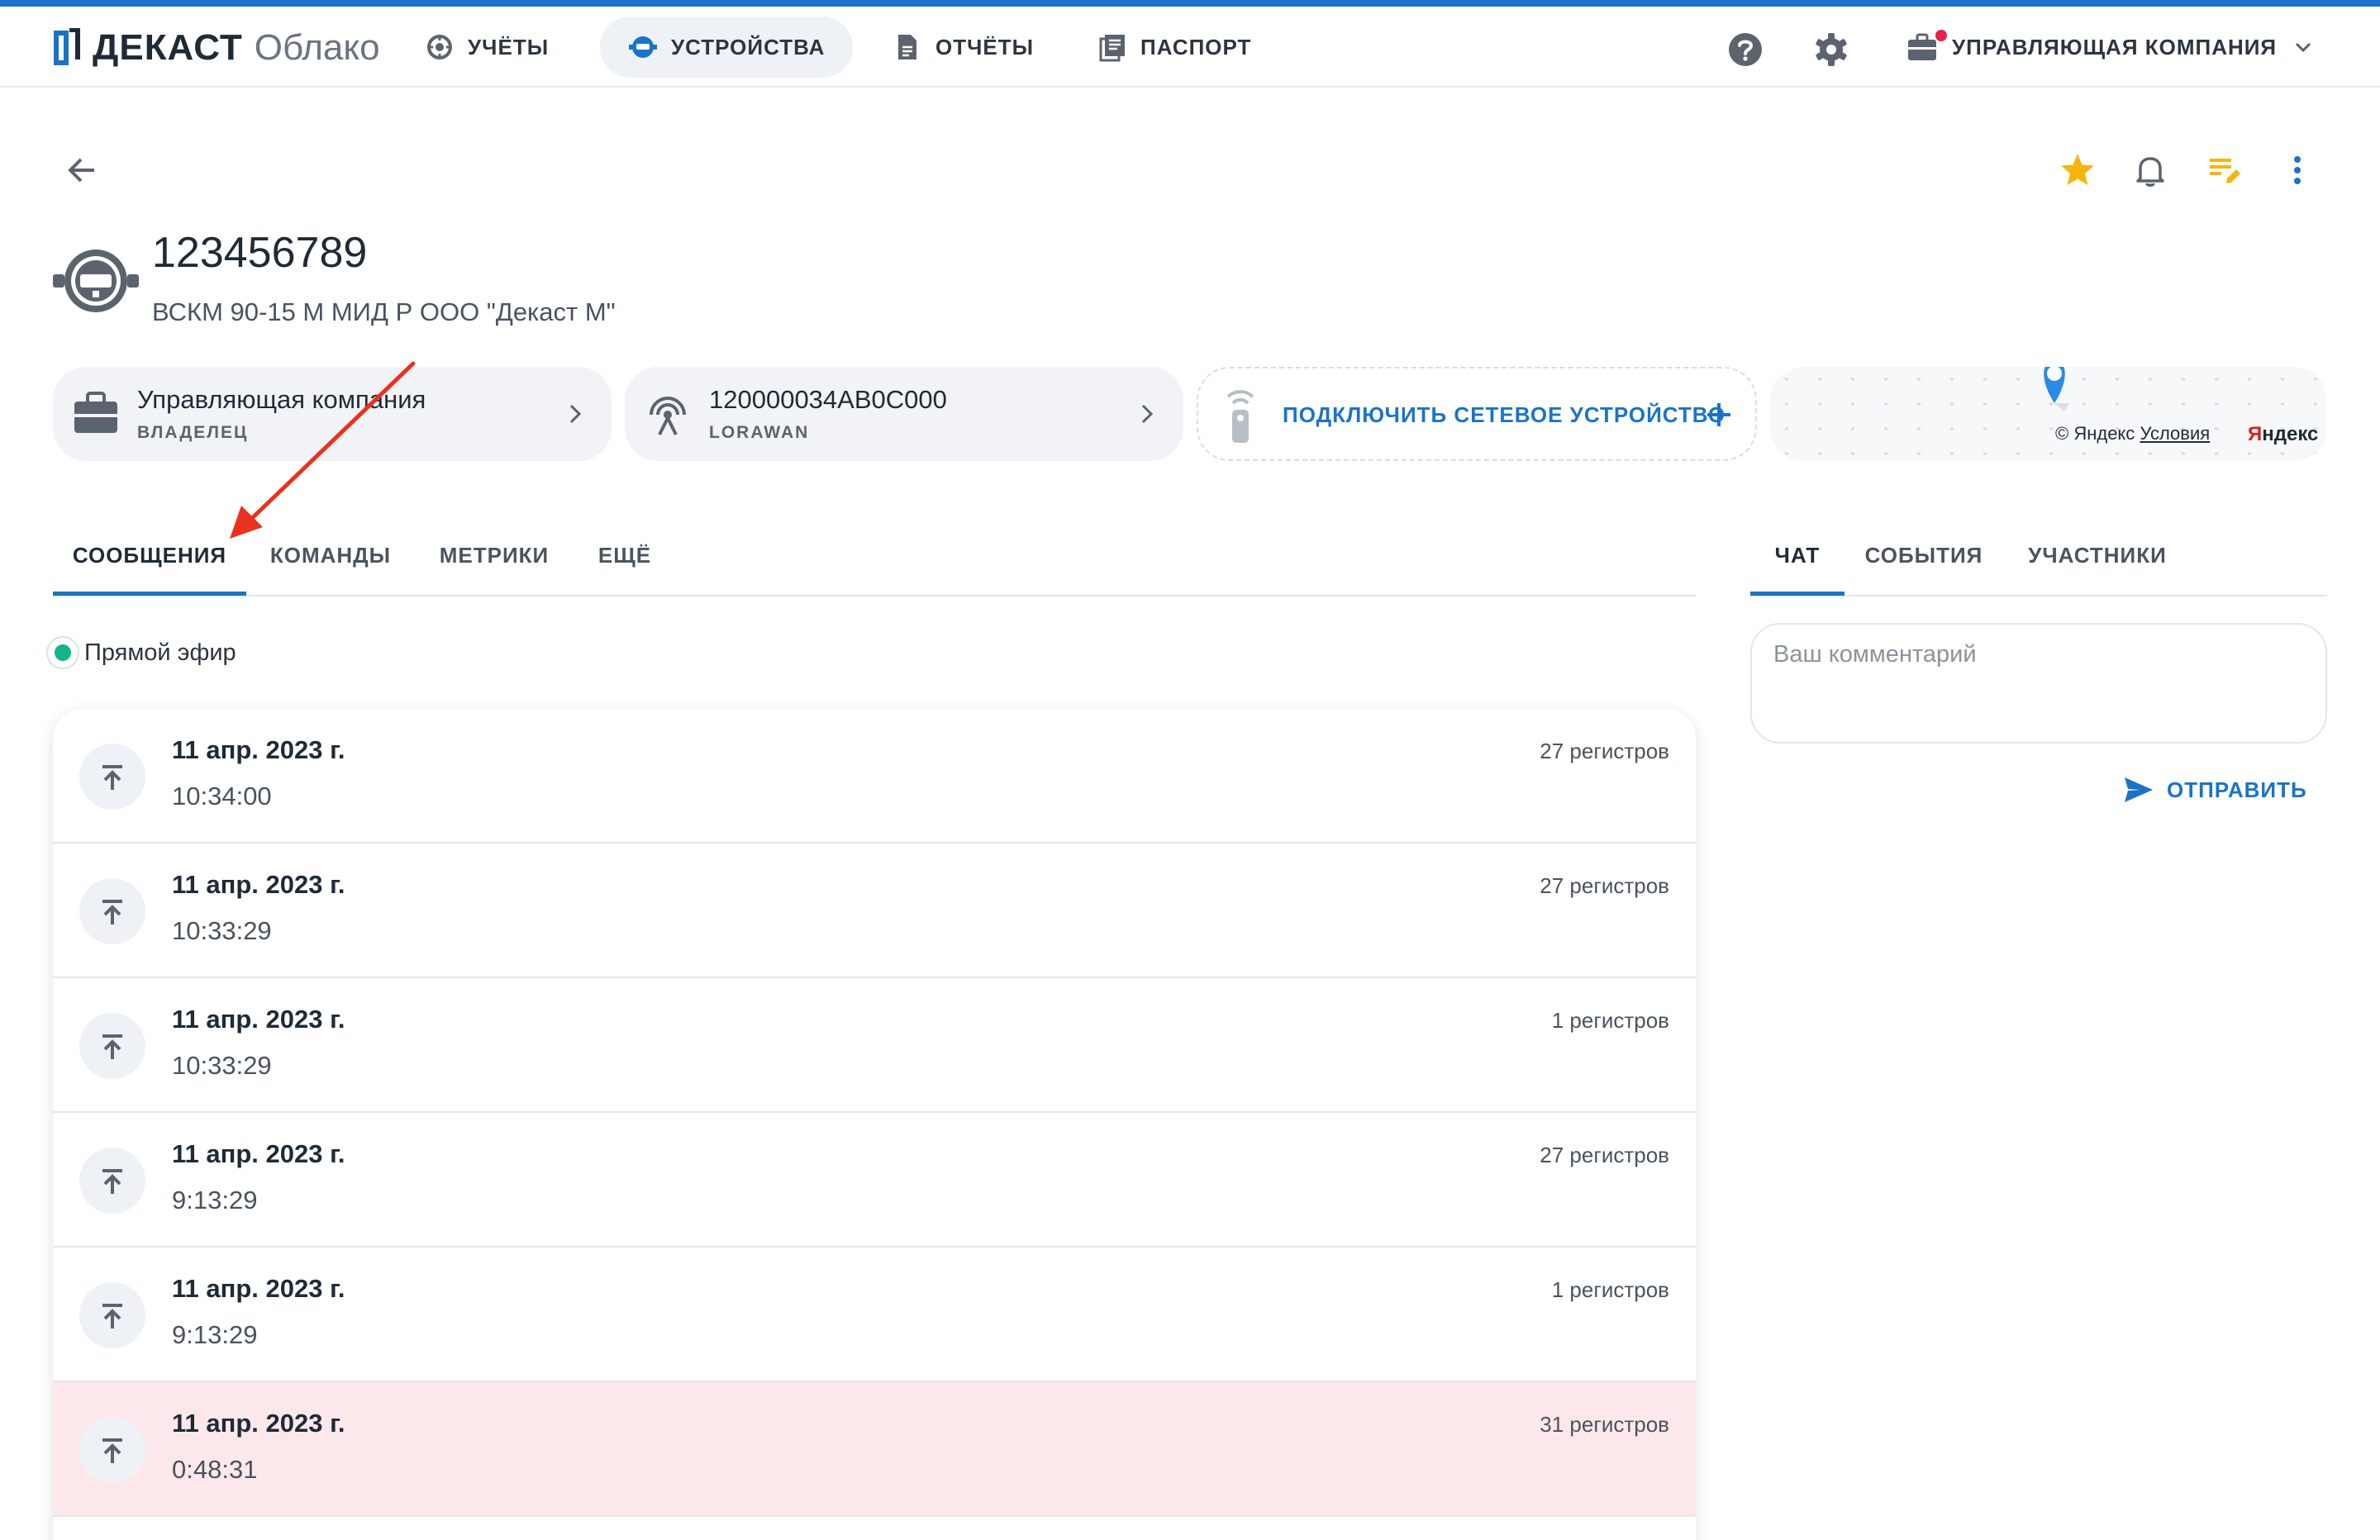 The width and height of the screenshot is (2380, 1540). What do you see at coordinates (160, 652) in the screenshot?
I see `live-label: Прямой эфир` at bounding box center [160, 652].